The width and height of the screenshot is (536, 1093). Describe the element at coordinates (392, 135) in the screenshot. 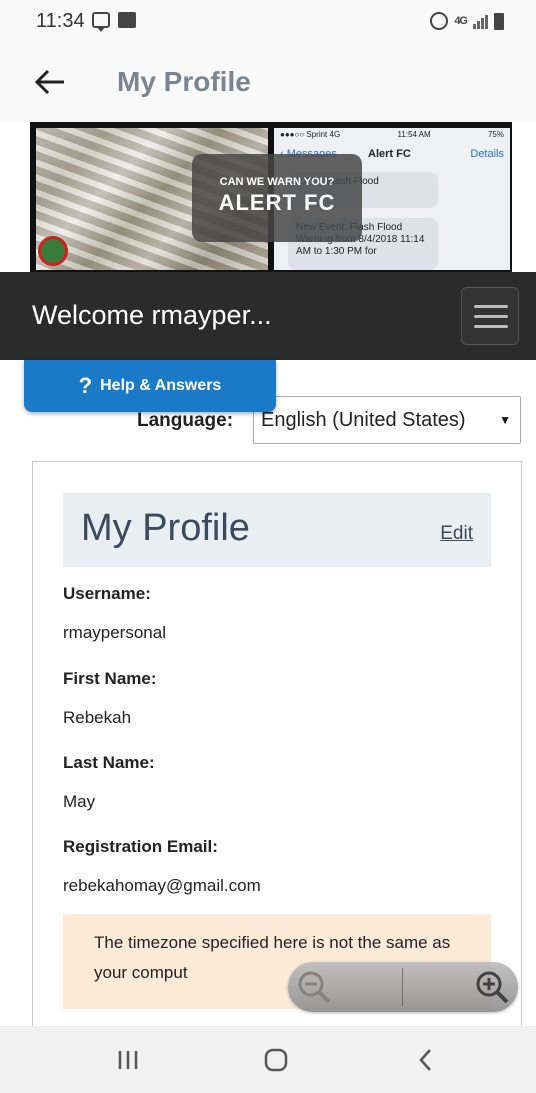

I see `phone-status-bar: ●●●○○ Sprint 4G 11:54 AM 75%` at that location.